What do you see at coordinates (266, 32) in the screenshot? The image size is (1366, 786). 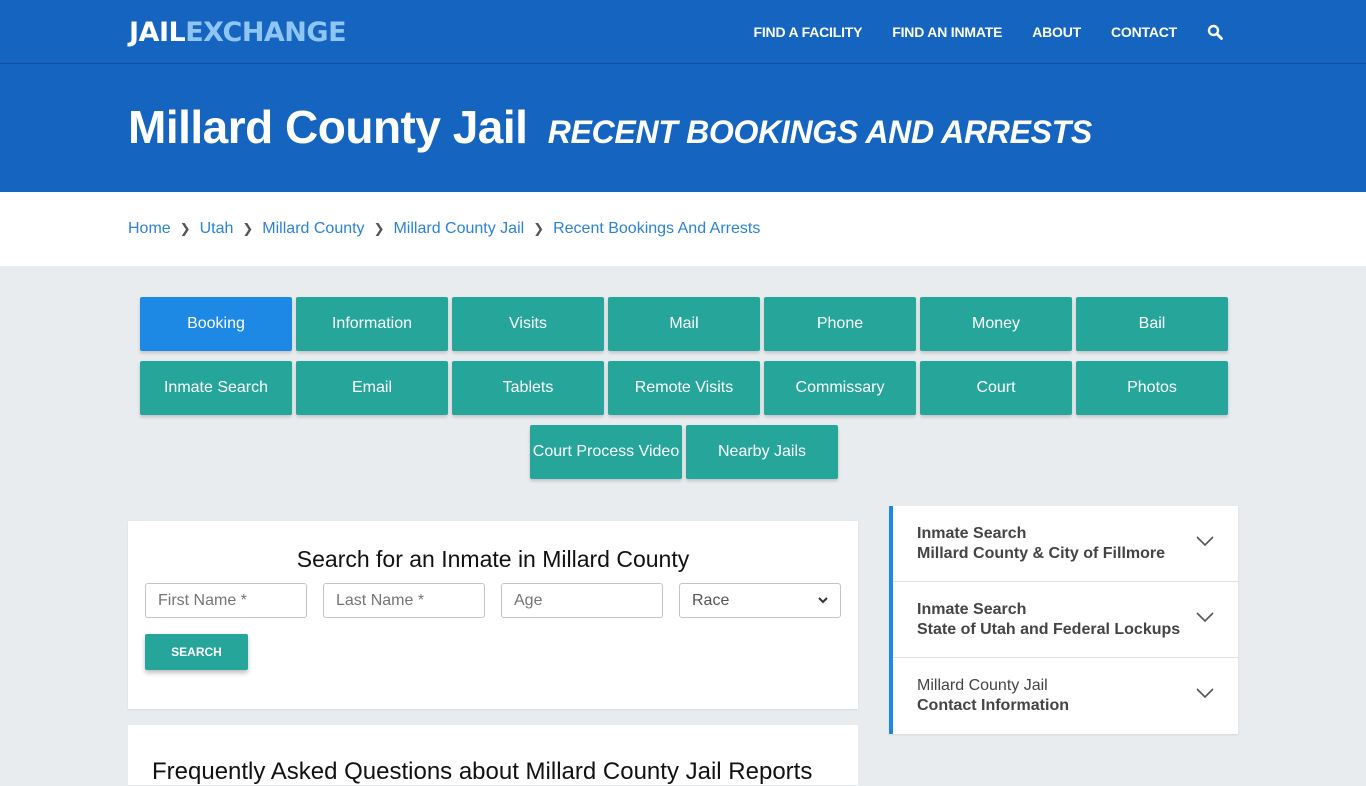 I see `logo-exchange: EXCHANGE` at bounding box center [266, 32].